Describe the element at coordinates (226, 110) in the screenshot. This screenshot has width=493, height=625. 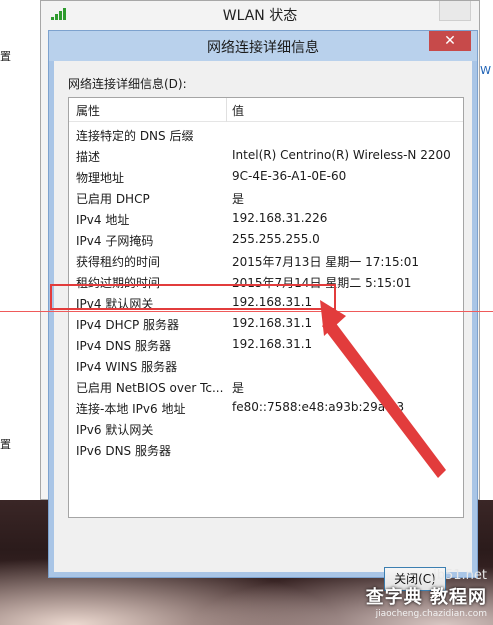
I see `column-separator` at that location.